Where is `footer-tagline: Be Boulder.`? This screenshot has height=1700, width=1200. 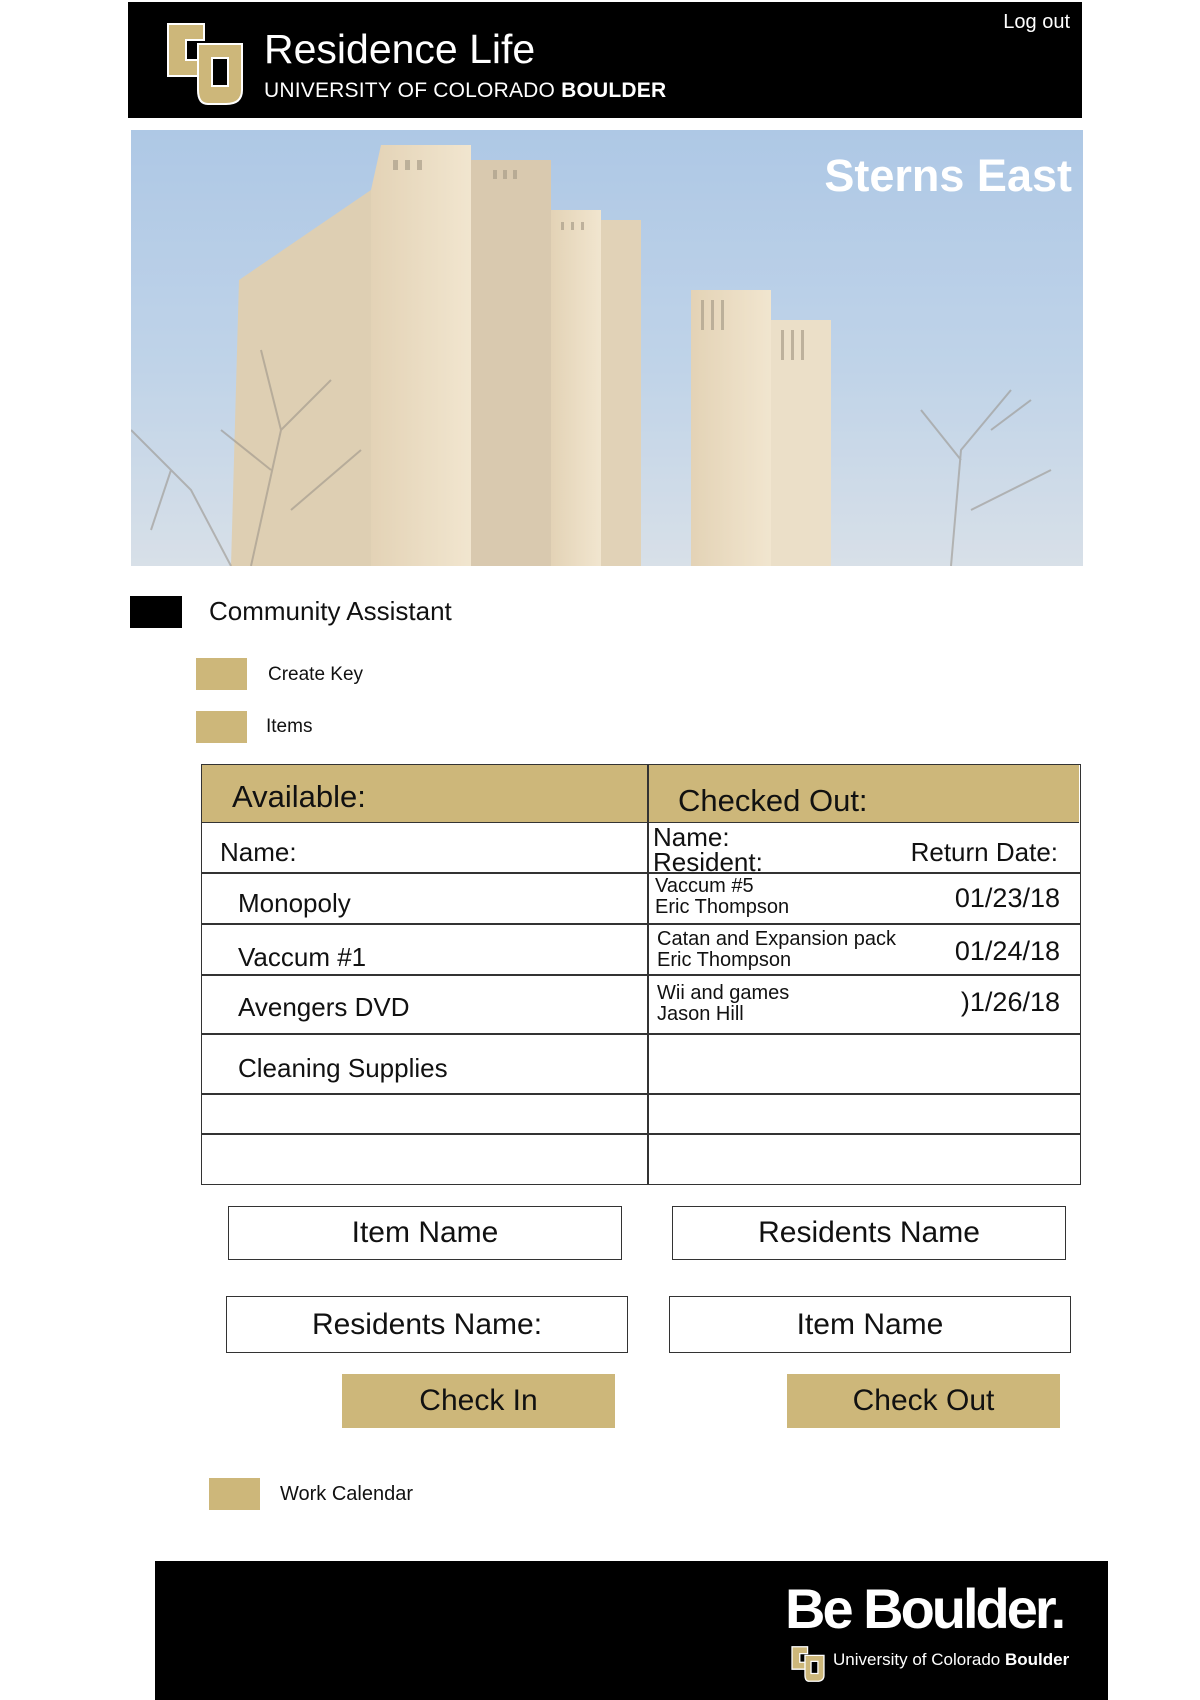
footer-tagline: Be Boulder. is located at coordinates (925, 1608).